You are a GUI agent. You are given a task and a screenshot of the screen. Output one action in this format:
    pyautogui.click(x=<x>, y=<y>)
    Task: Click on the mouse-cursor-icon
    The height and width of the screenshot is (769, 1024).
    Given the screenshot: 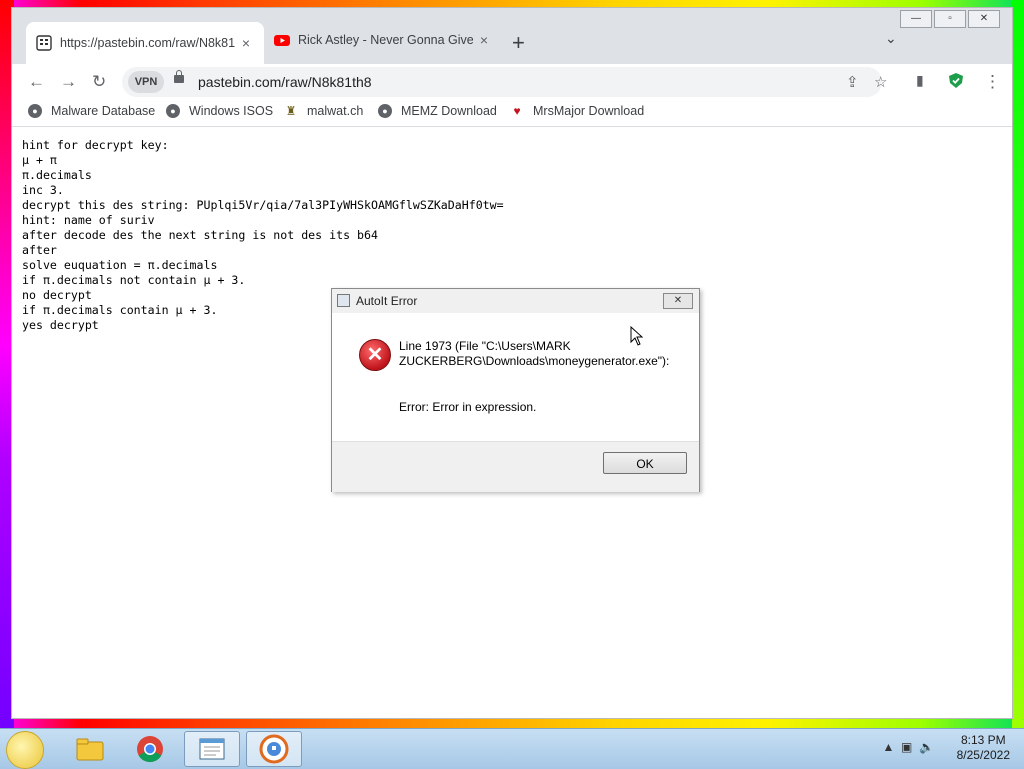 What is the action you would take?
    pyautogui.click(x=637, y=336)
    